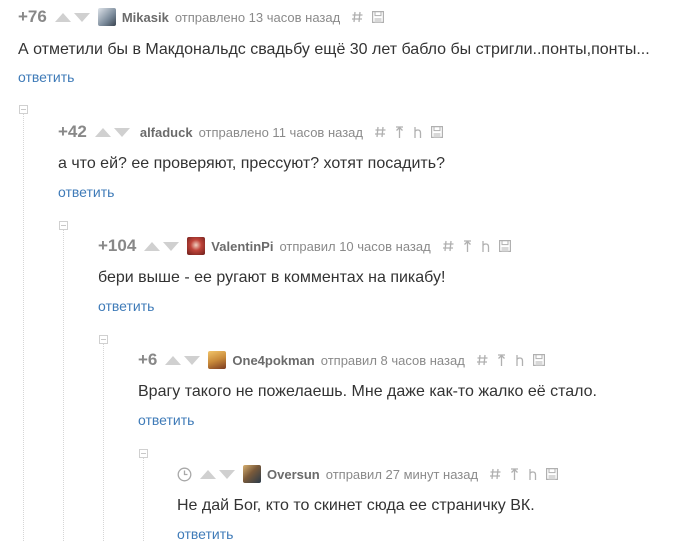 The image size is (700, 542). I want to click on comment-header: +42 alfaduck отправлено 11 часов назад, so click(255, 132).